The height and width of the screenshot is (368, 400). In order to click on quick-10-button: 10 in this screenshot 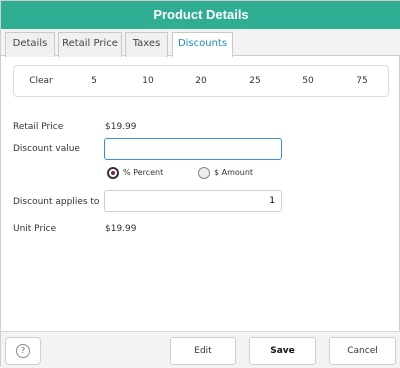, I will do `click(148, 81)`.